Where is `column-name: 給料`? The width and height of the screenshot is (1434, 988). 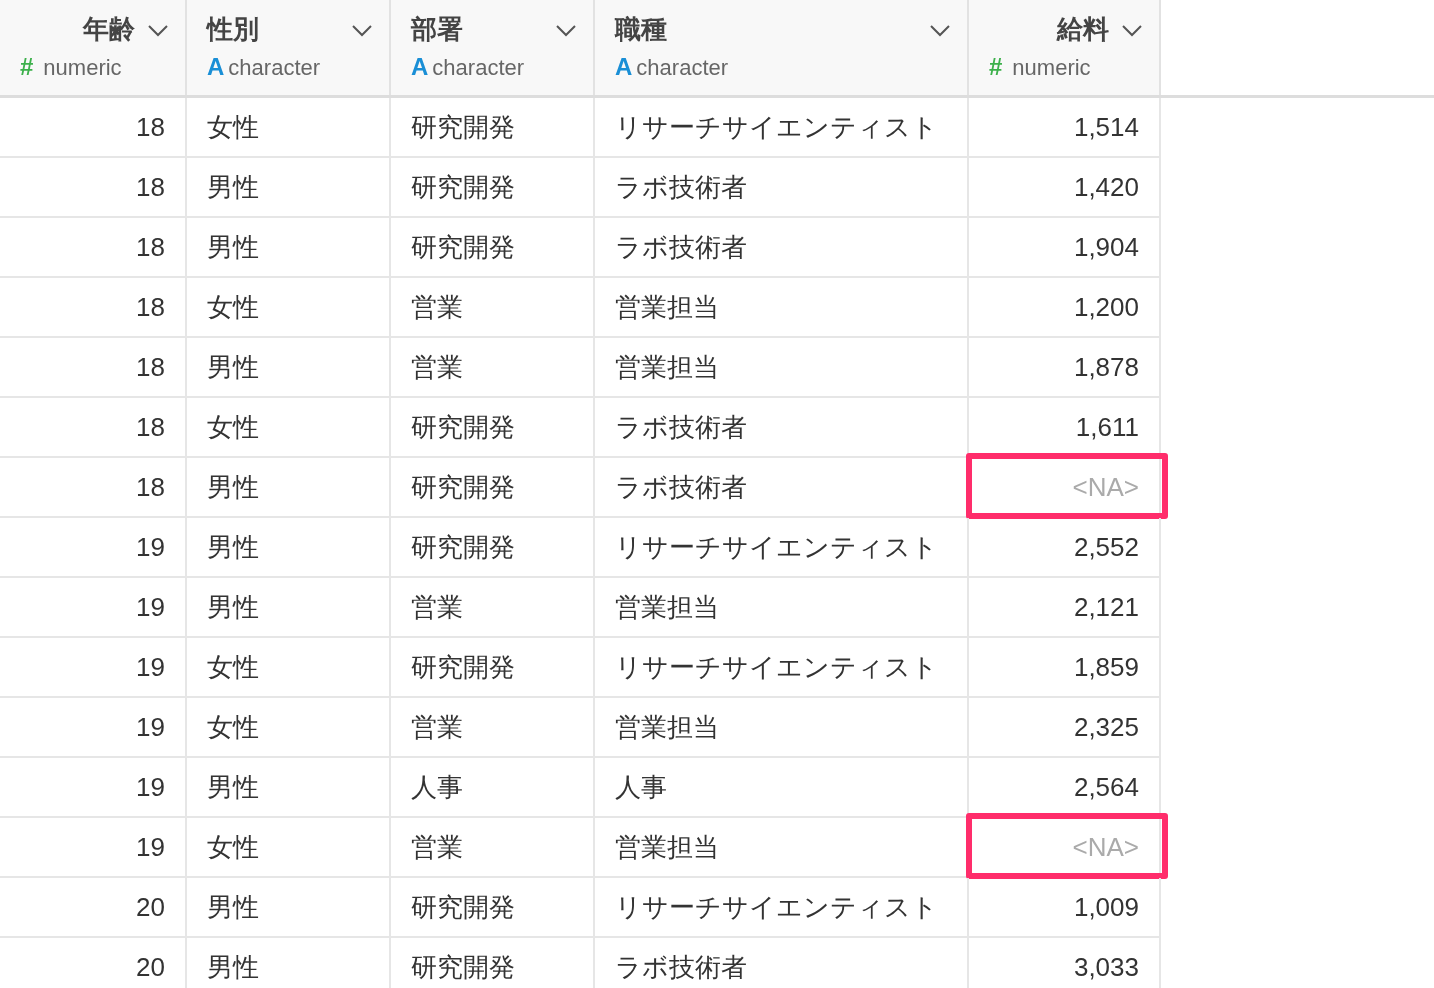
column-name: 給料 is located at coordinates (1083, 29).